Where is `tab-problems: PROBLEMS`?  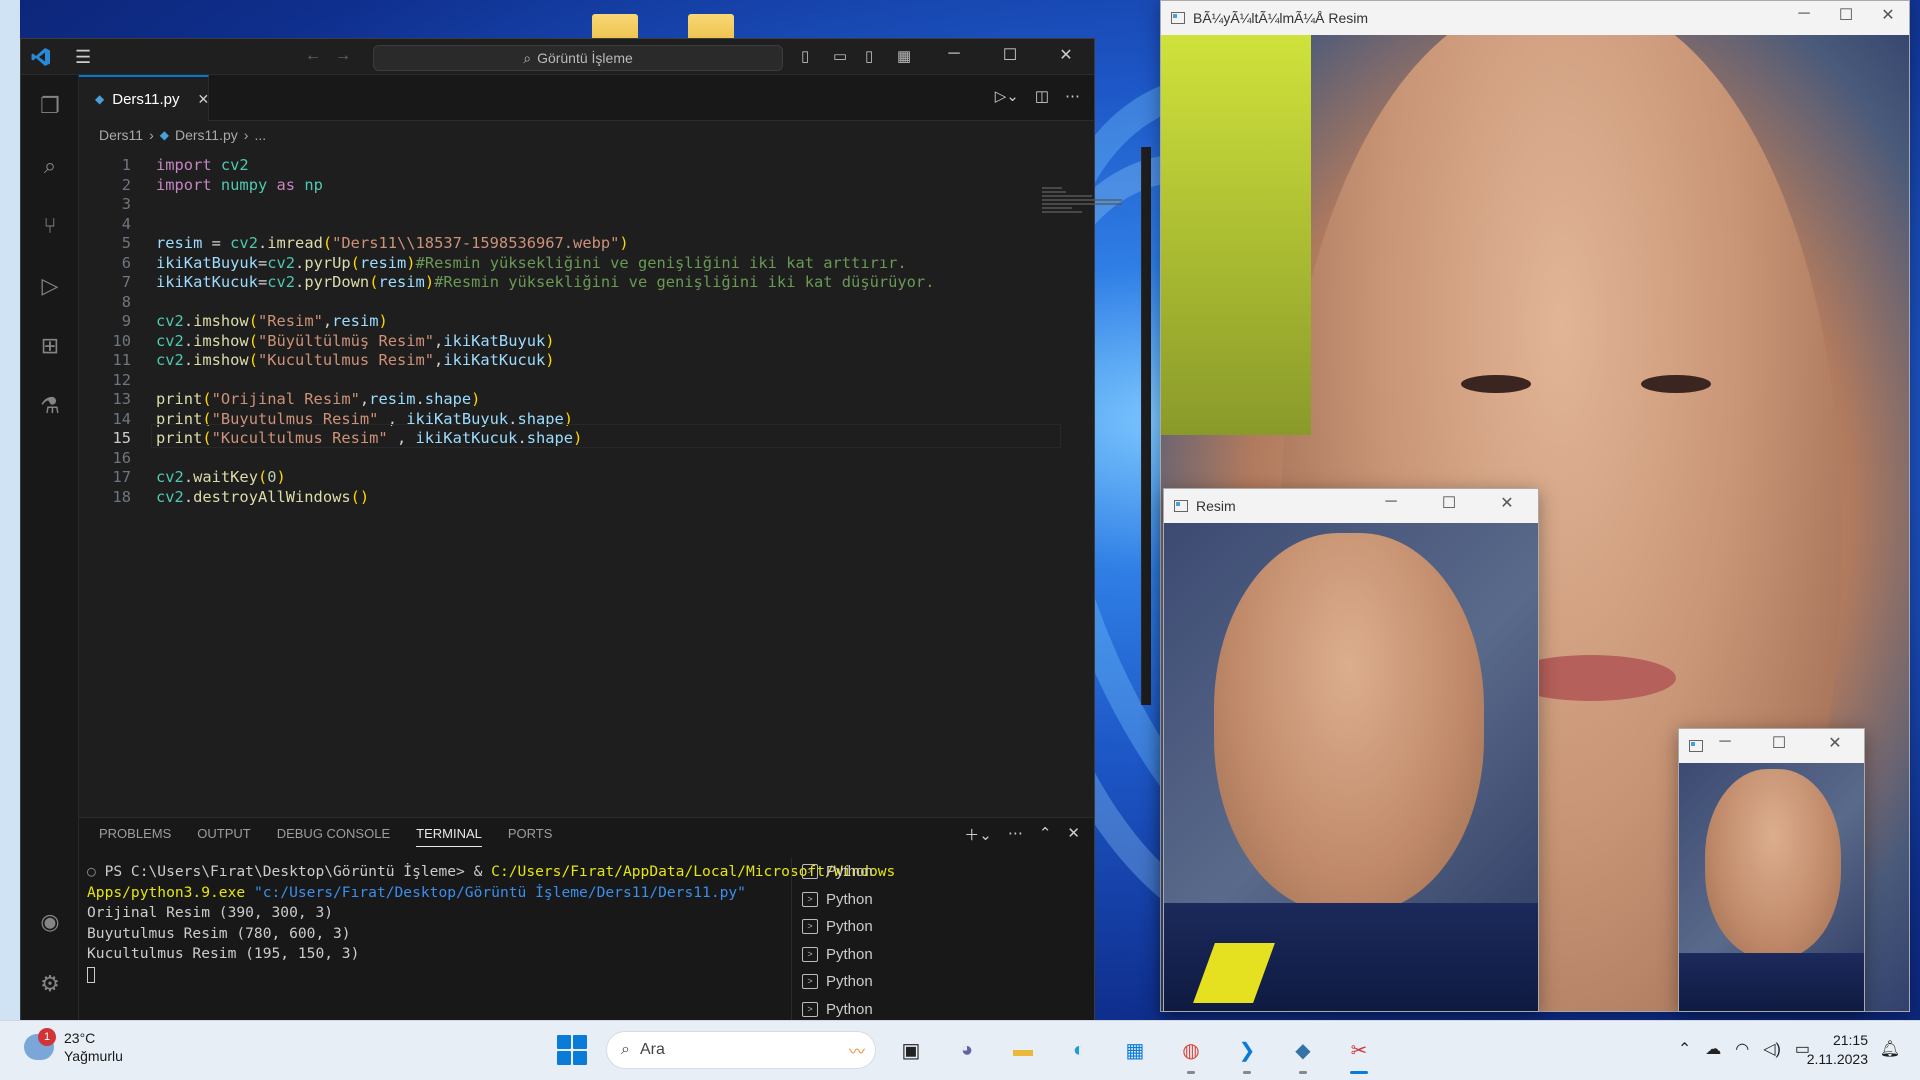
tab-problems: PROBLEMS is located at coordinates (135, 836).